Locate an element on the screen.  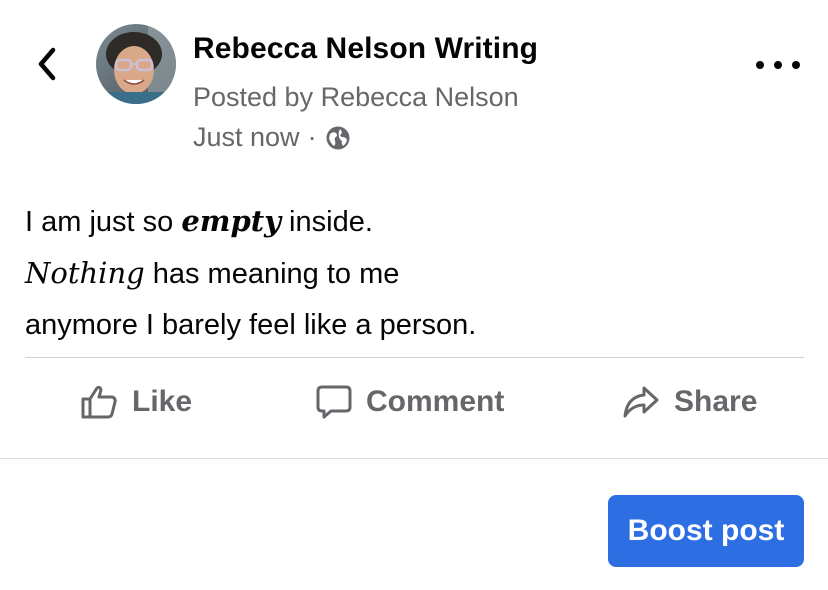
comment-label: Comment is located at coordinates (435, 401).